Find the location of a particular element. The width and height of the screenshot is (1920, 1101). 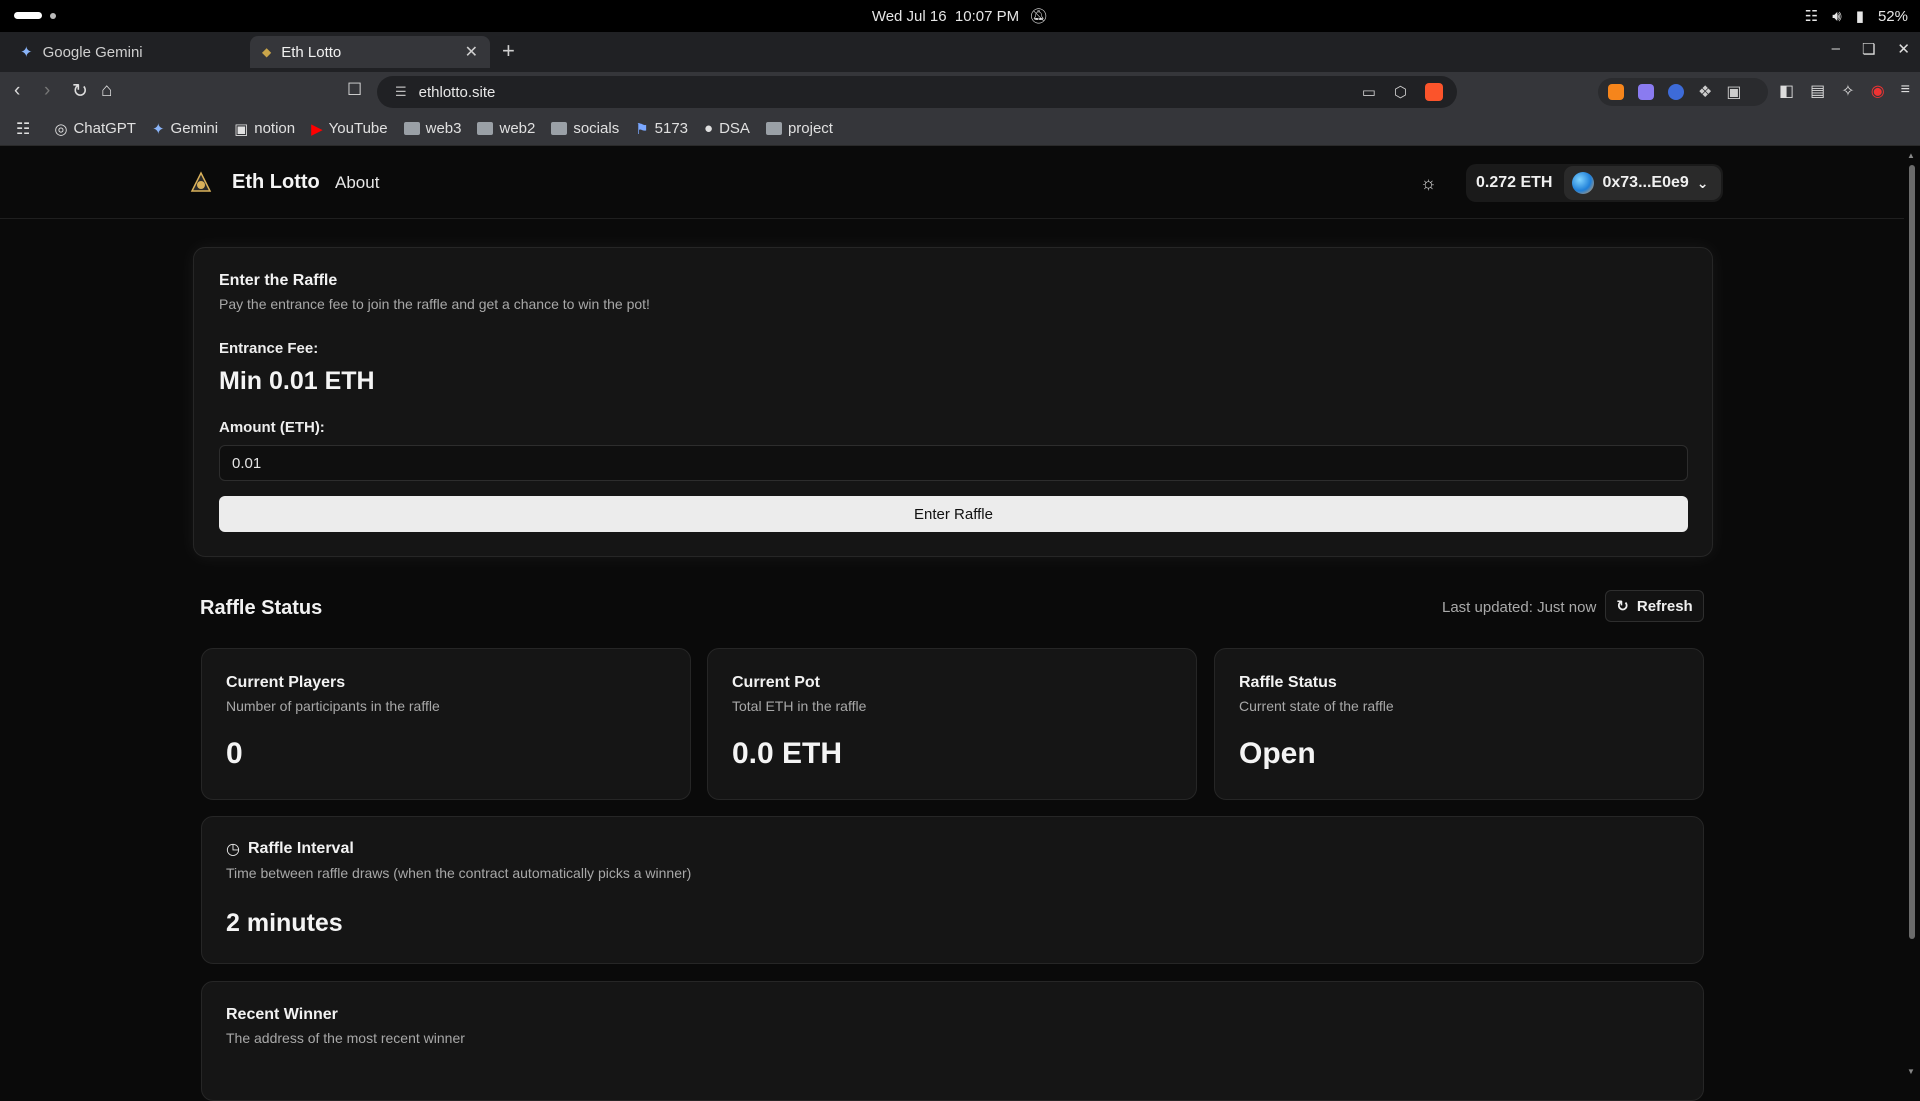

battery-icon: ▮ is located at coordinates (1859, 16).